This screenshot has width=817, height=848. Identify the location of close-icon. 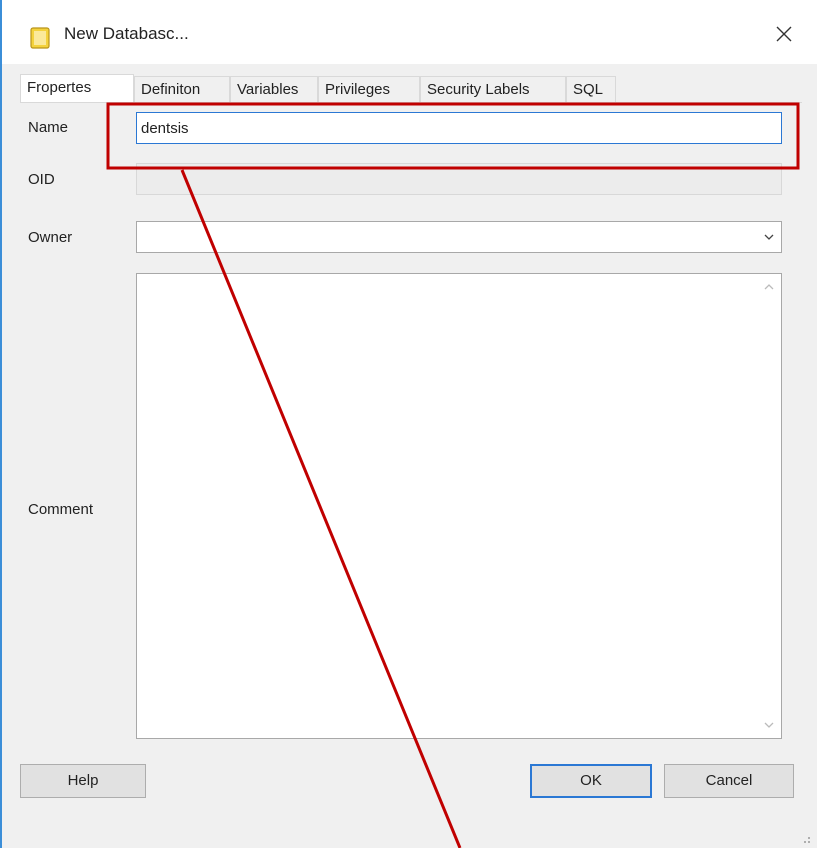
(784, 34).